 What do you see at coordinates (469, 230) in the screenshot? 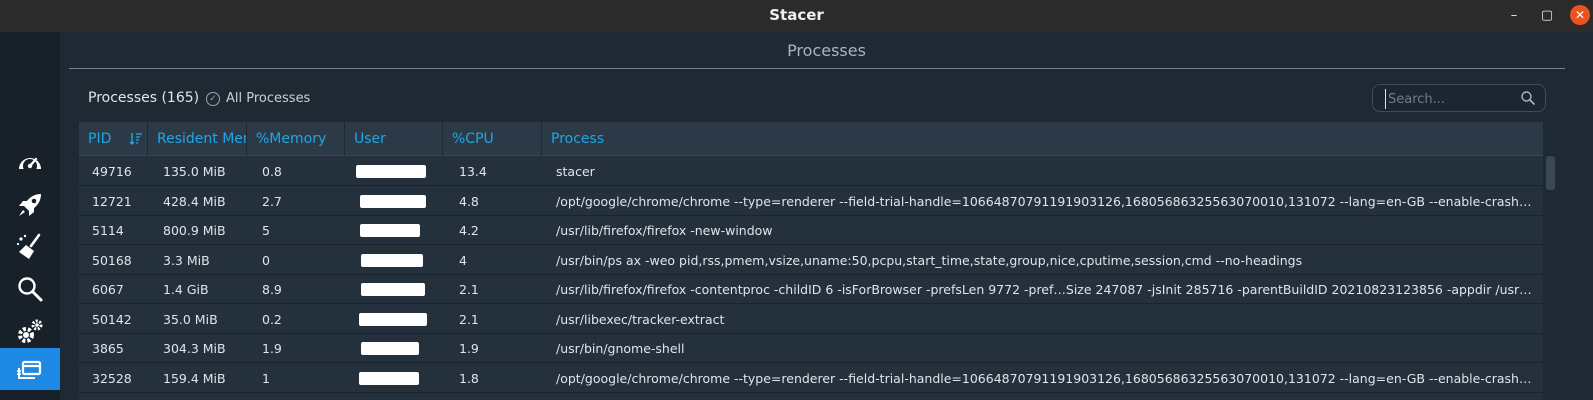
I see `cpu-percent-cell: 4.2` at bounding box center [469, 230].